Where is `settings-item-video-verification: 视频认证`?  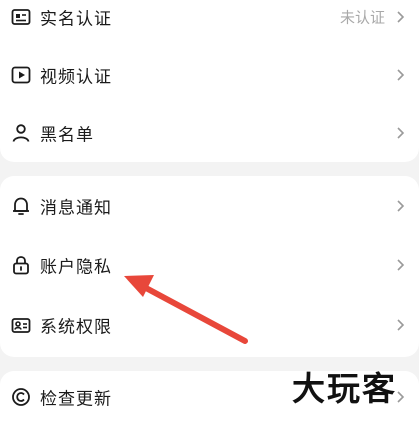 settings-item-video-verification: 视频认证 is located at coordinates (209, 75).